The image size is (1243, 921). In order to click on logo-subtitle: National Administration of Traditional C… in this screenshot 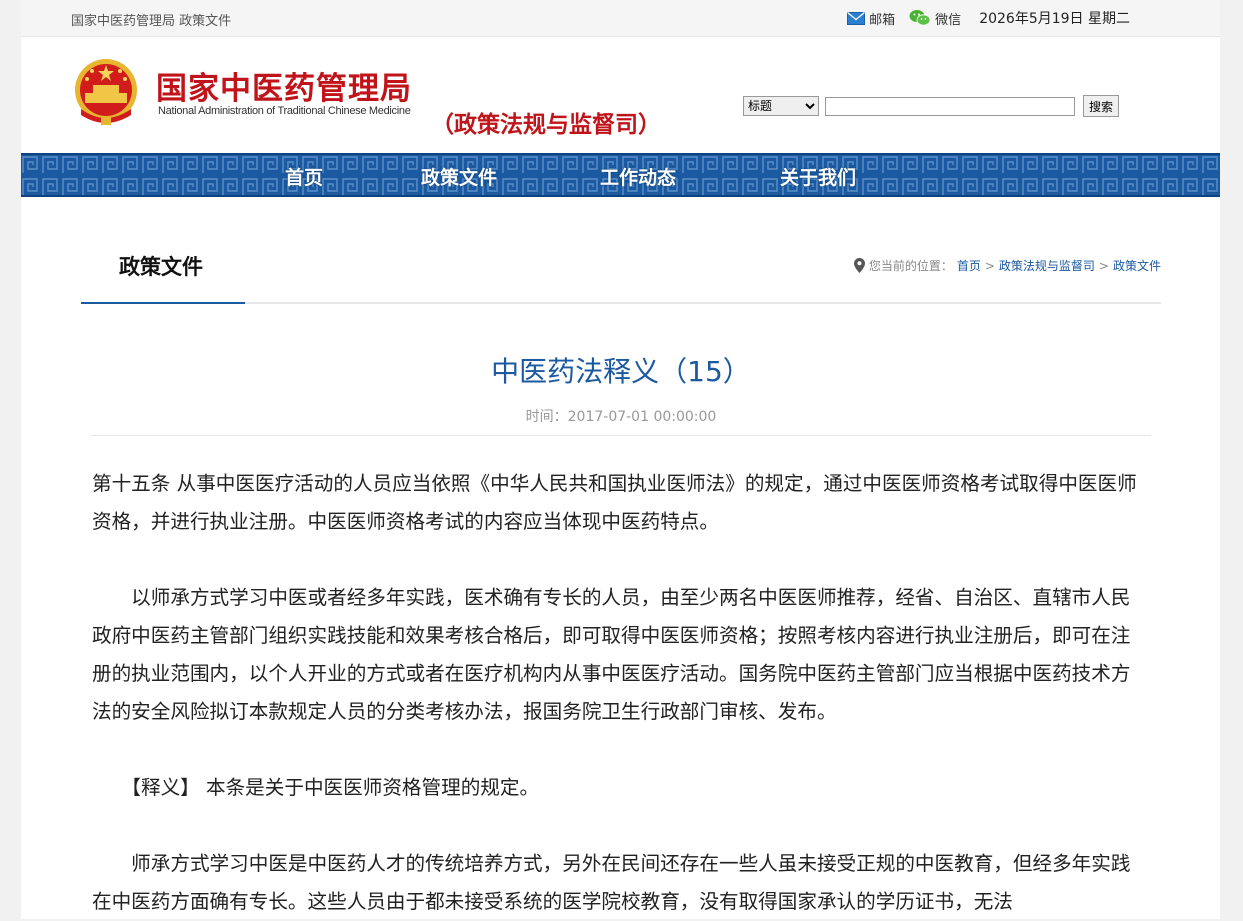, I will do `click(284, 111)`.